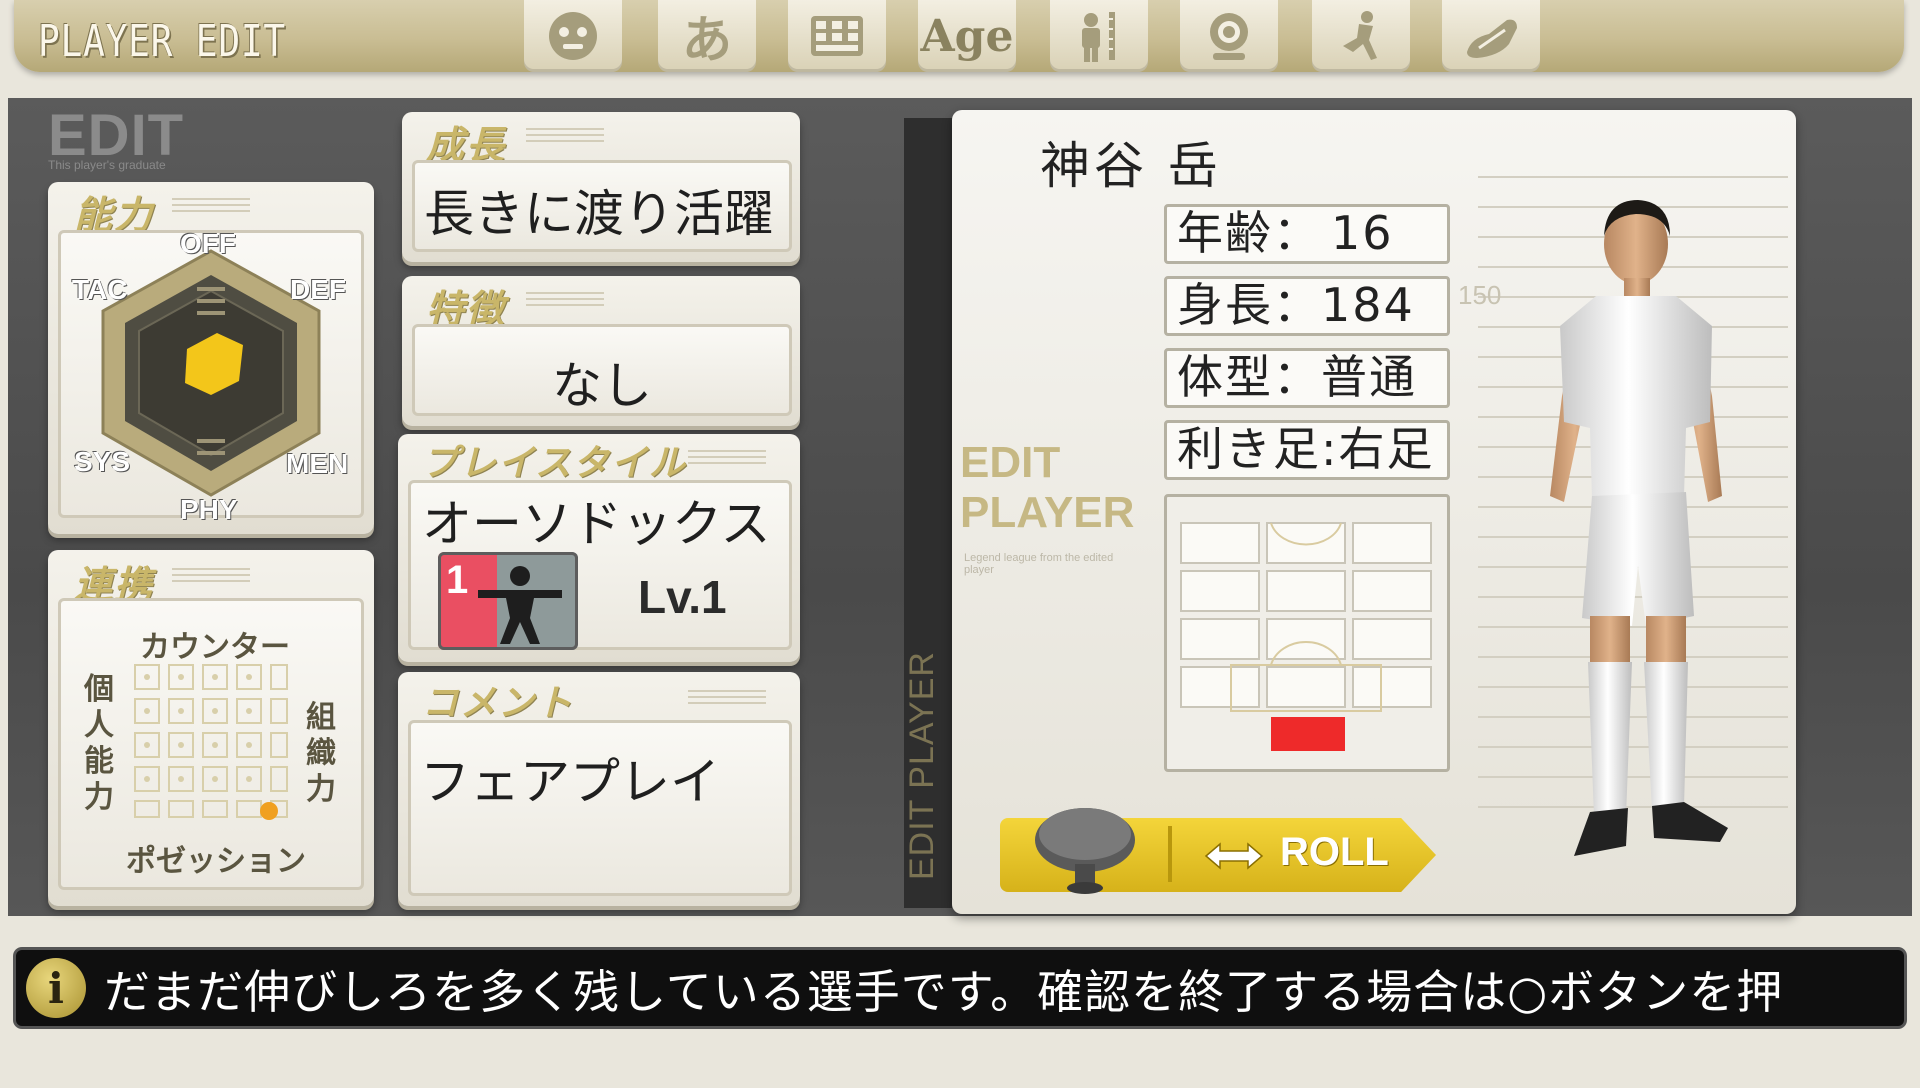  I want to click on side-small-text: Legend league from the edited player, so click(1039, 564).